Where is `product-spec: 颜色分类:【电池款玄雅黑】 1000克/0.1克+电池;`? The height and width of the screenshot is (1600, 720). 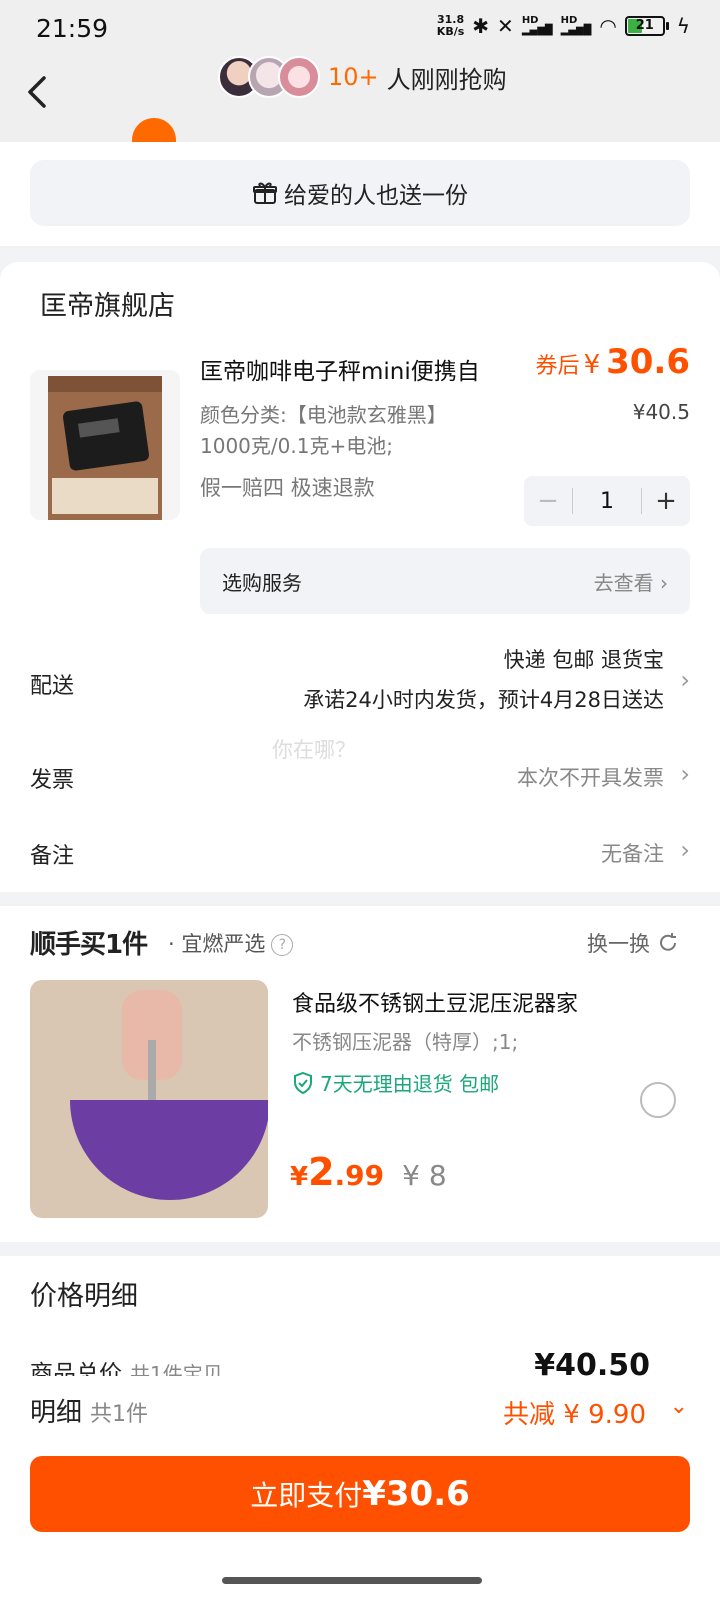
product-spec: 颜色分类:【电池款玄雅黑】 1000克/0.1克+电池; is located at coordinates (323, 431).